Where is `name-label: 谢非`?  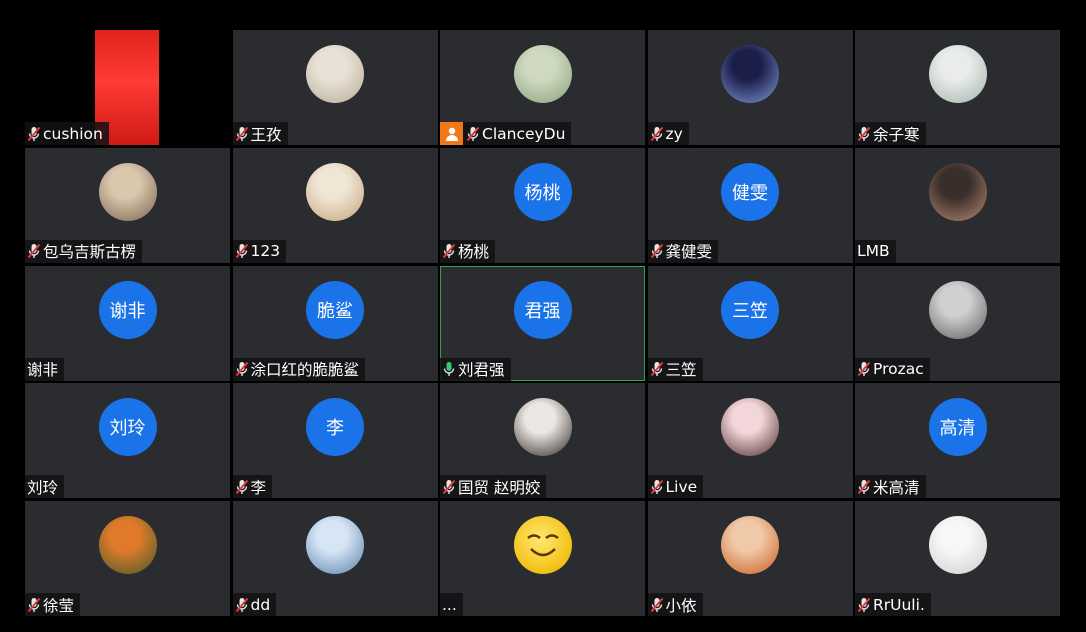 name-label: 谢非 is located at coordinates (45, 369).